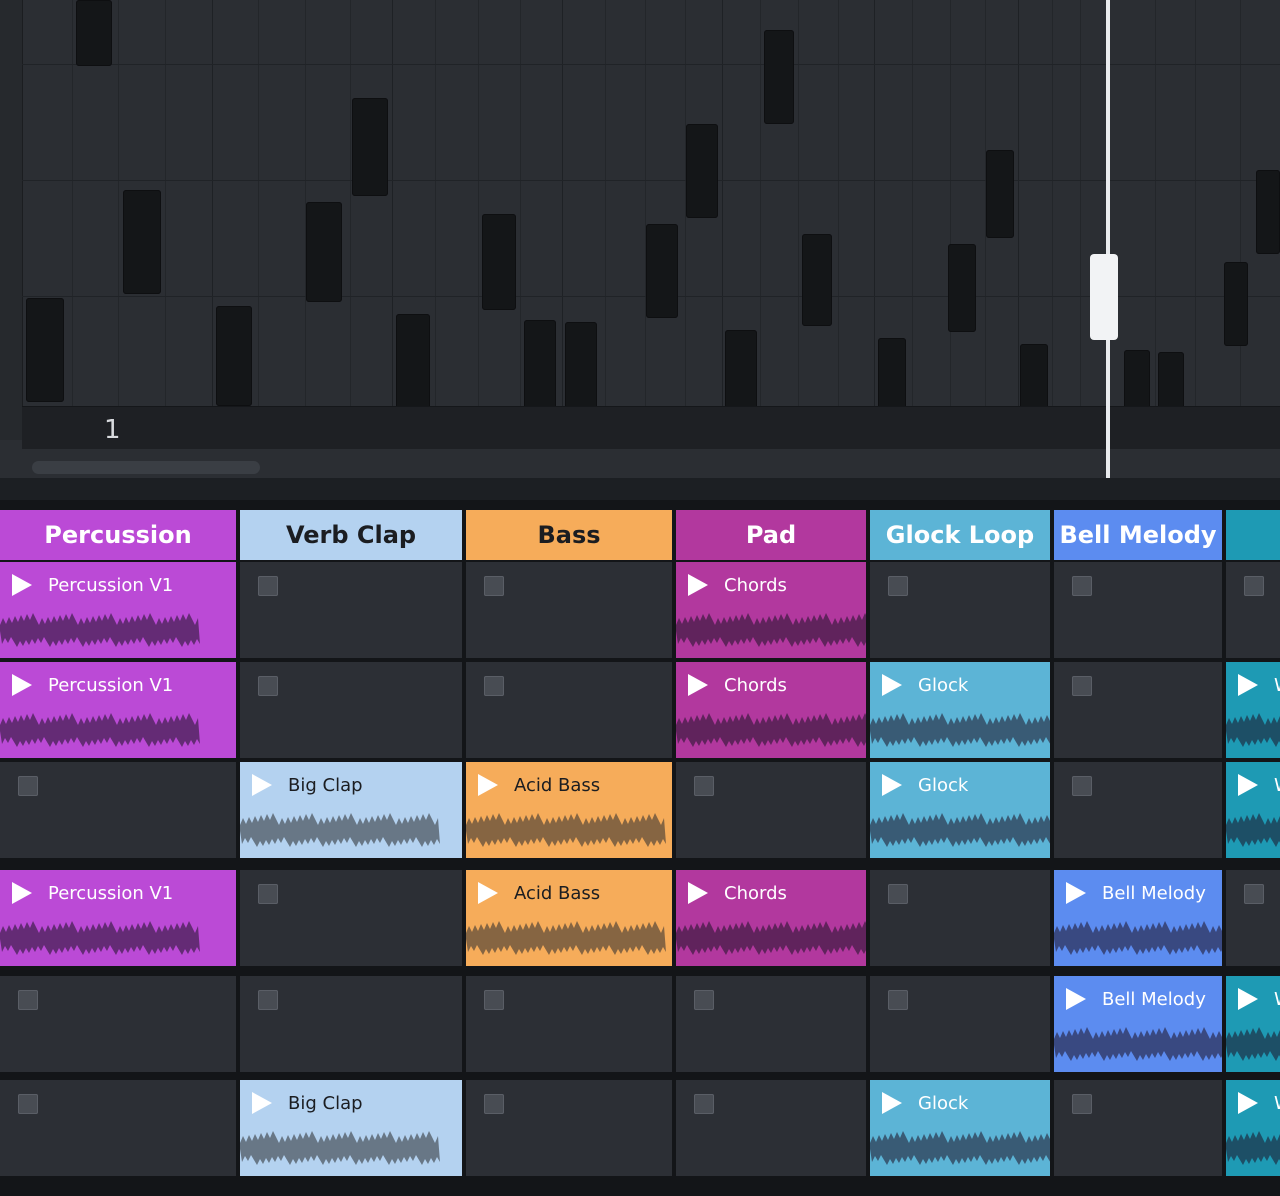 The image size is (1280, 1196). Describe the element at coordinates (118, 535) in the screenshot. I see `track-header-0: Percussion` at that location.